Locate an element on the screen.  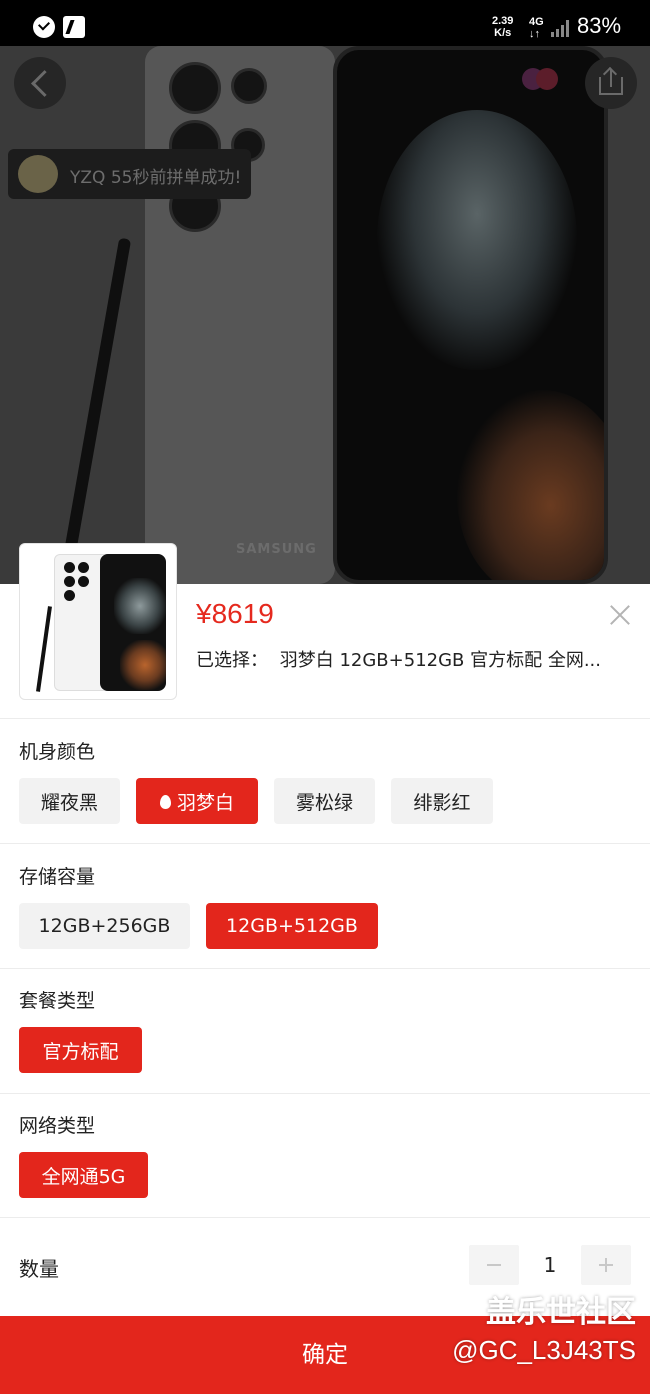
share-button is located at coordinates (611, 83).